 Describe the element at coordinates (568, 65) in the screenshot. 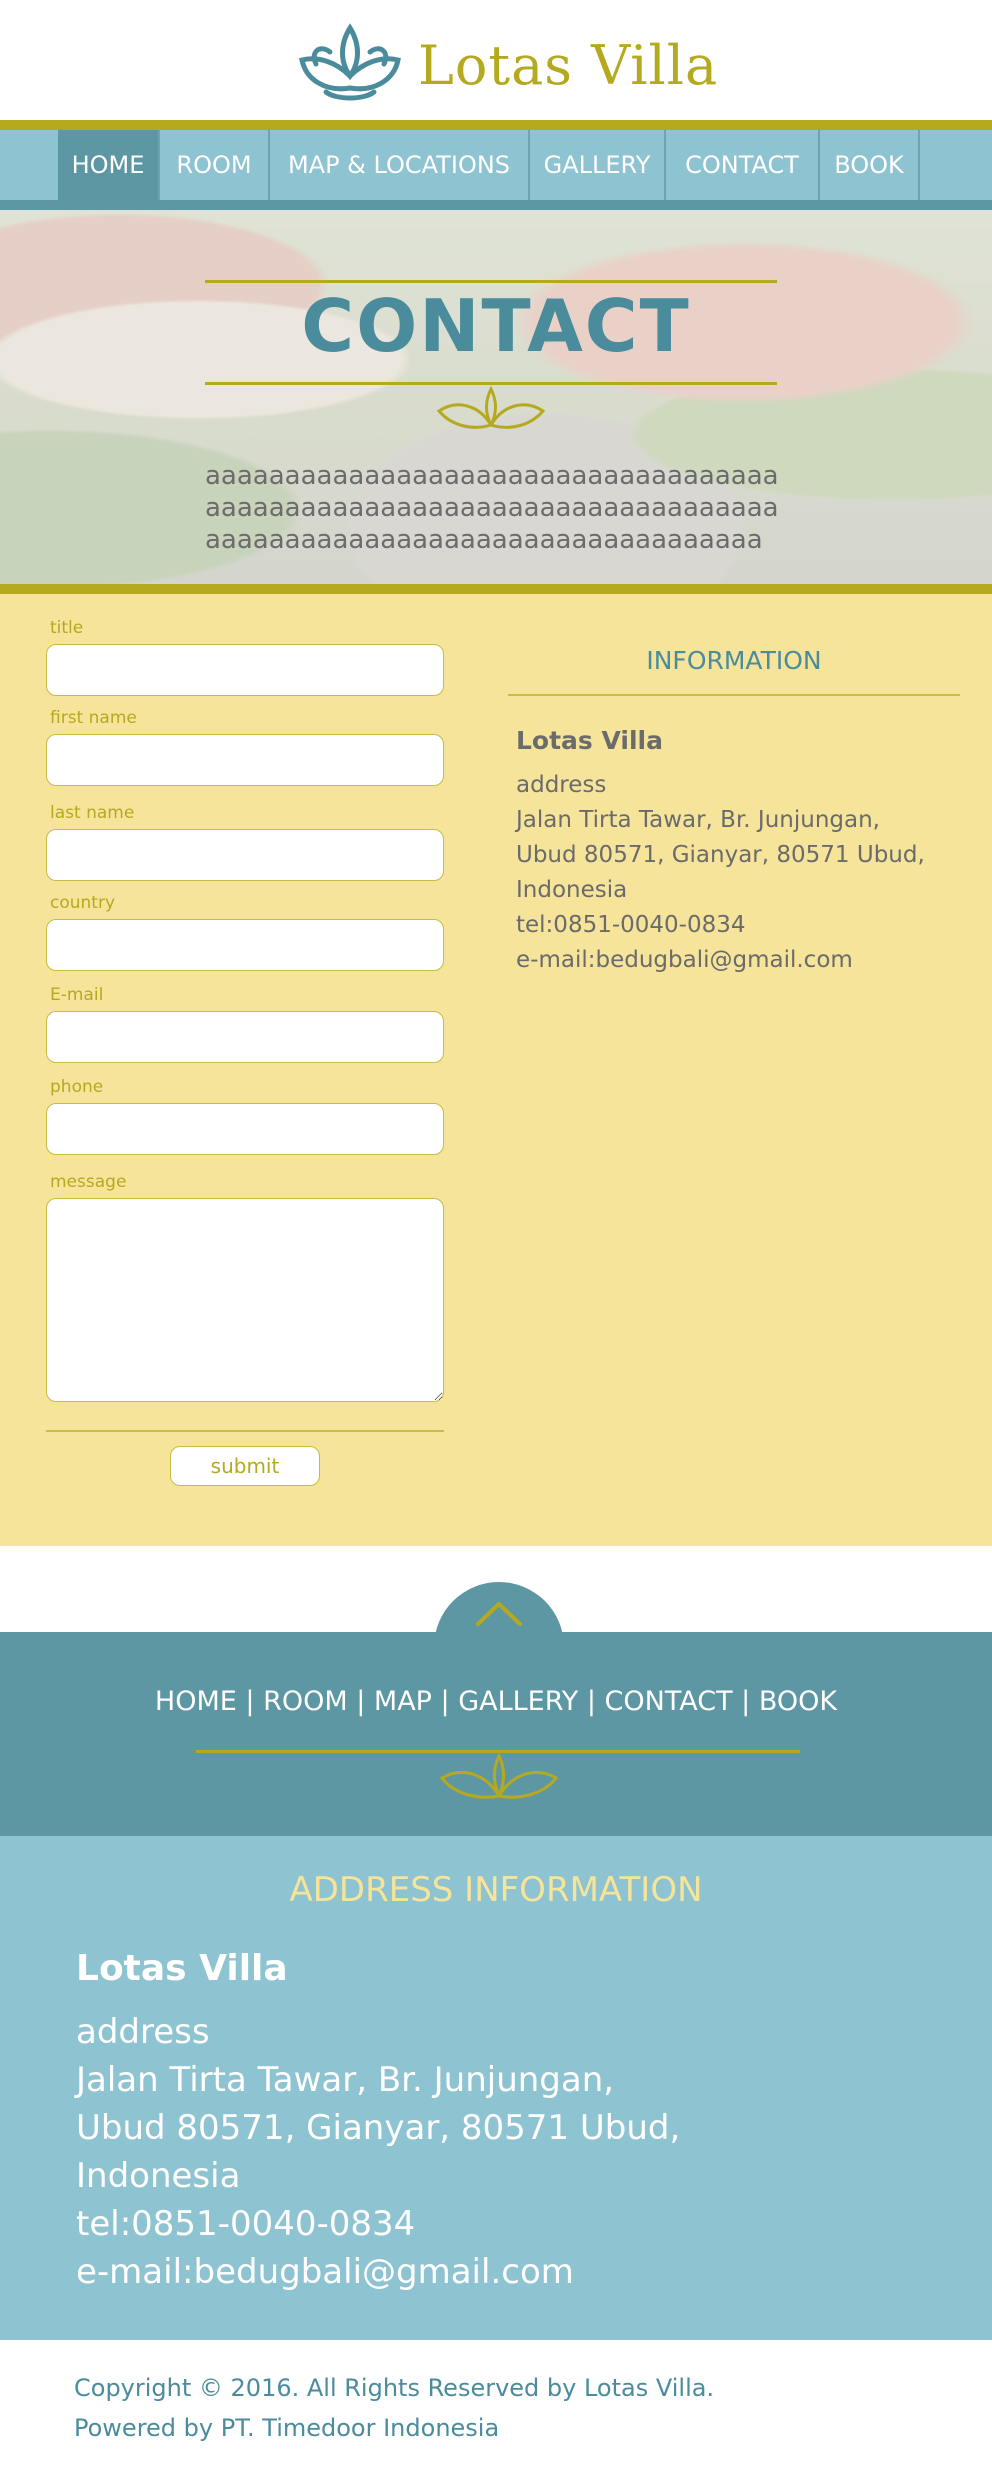

I see `brand-name: Lotas Villa` at that location.